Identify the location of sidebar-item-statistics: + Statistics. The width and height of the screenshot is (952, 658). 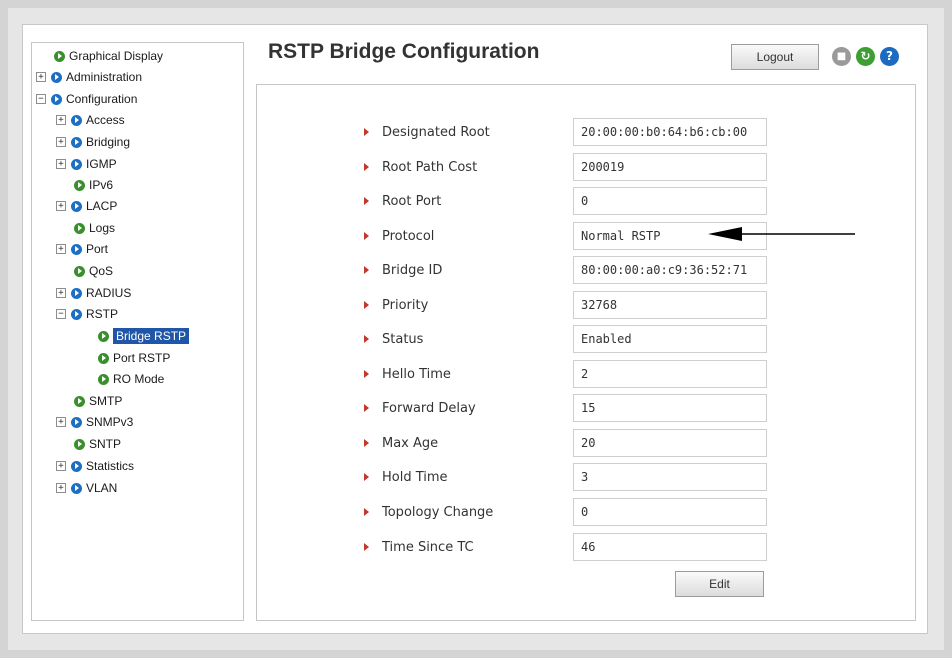
(95, 466).